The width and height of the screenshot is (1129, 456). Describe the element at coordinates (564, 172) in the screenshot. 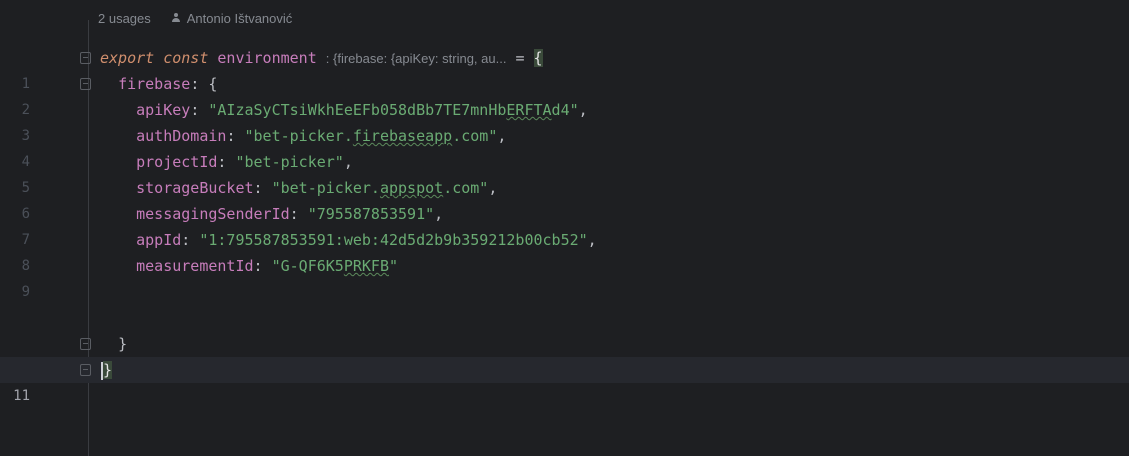

I see `code-line: 5 projectId: "bet-picker",` at that location.